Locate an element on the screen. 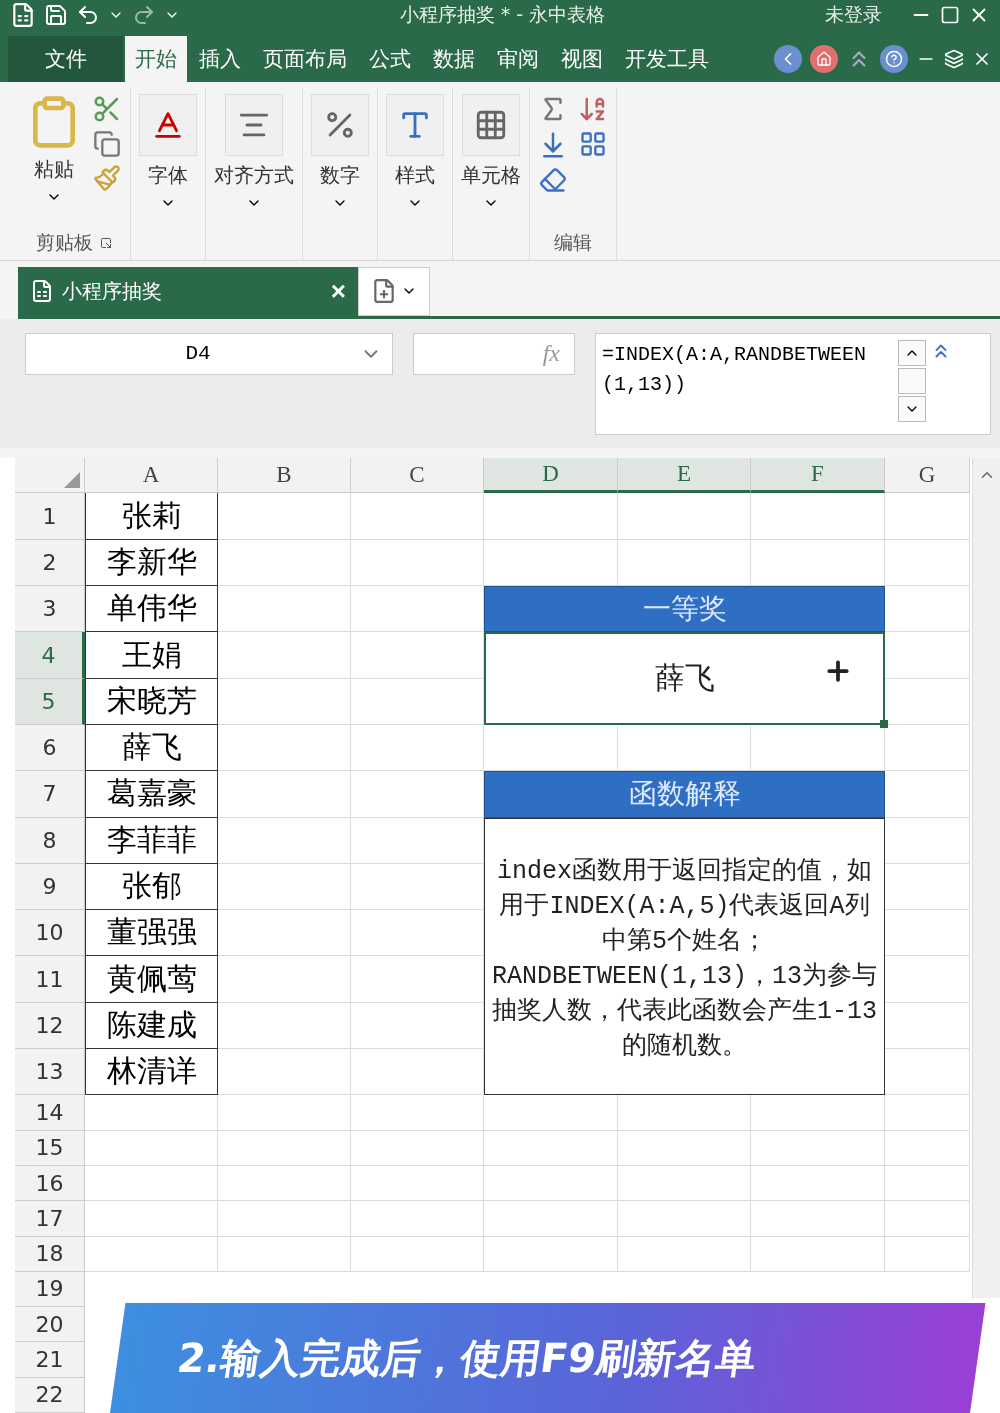  column-header: B is located at coordinates (284, 476).